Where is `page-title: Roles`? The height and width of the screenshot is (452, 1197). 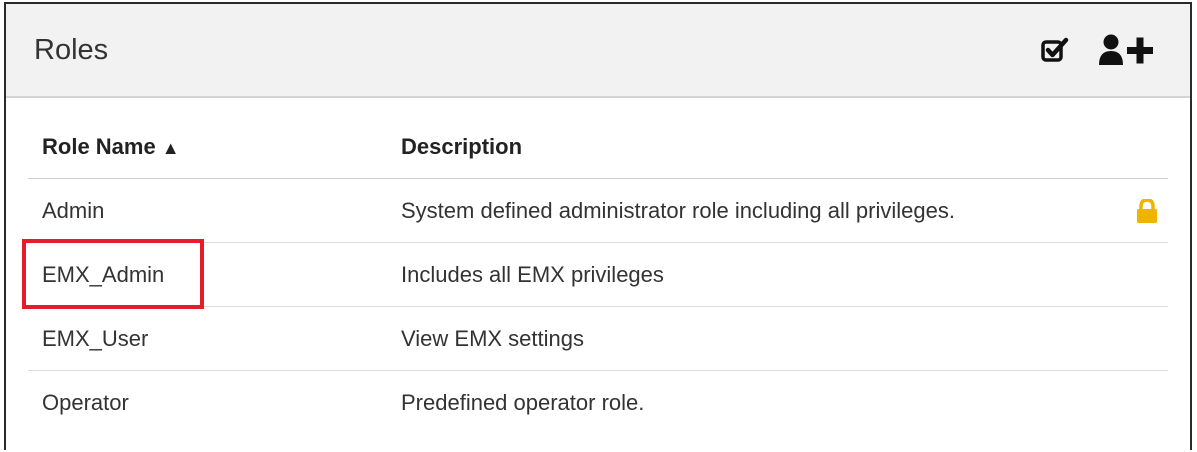
page-title: Roles is located at coordinates (71, 49).